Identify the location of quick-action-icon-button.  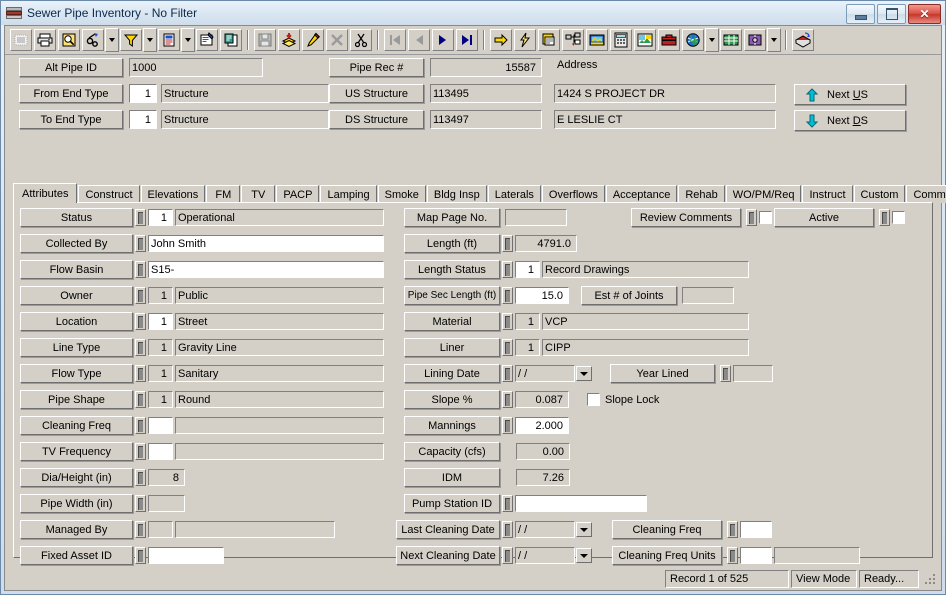
(525, 40).